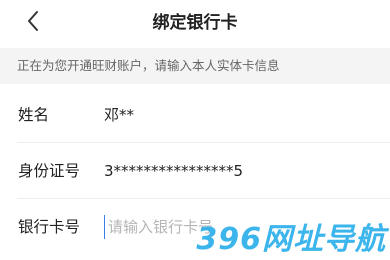 This screenshot has height=260, width=390. Describe the element at coordinates (195, 66) in the screenshot. I see `info-notice: 正在为您开通旺财账户，请输入本人实体卡信息` at that location.